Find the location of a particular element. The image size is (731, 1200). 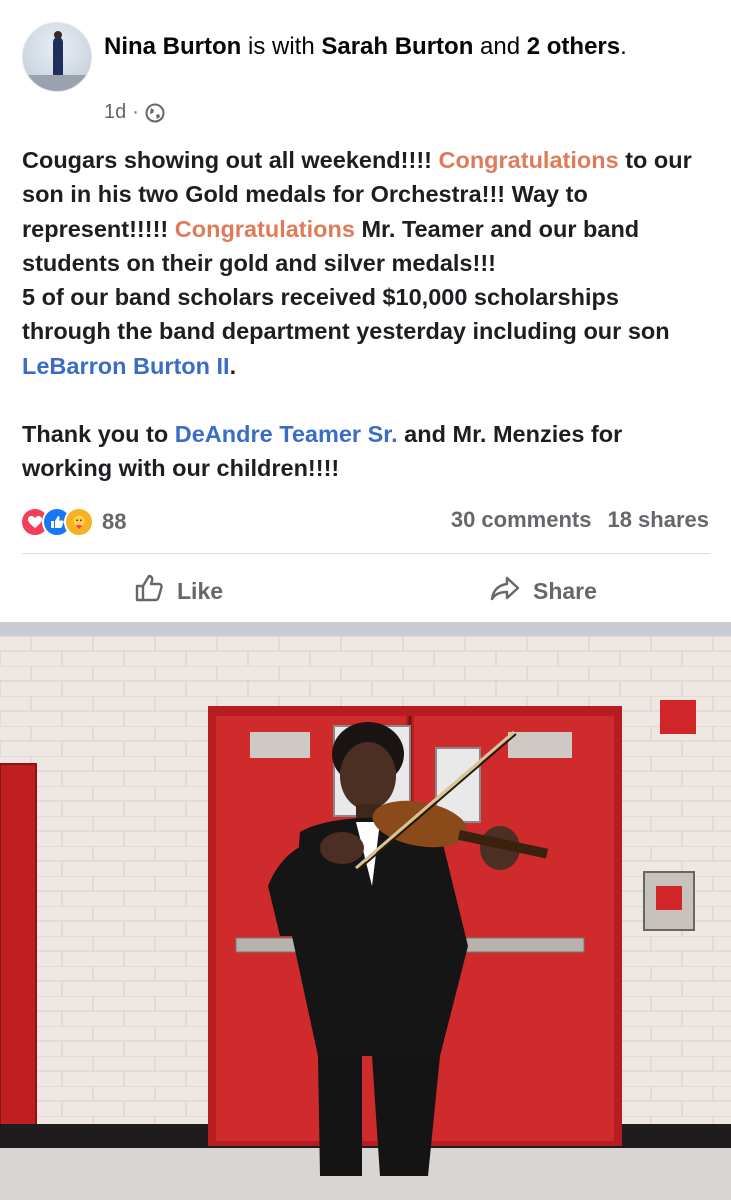

post-time: 1d is located at coordinates (115, 112).